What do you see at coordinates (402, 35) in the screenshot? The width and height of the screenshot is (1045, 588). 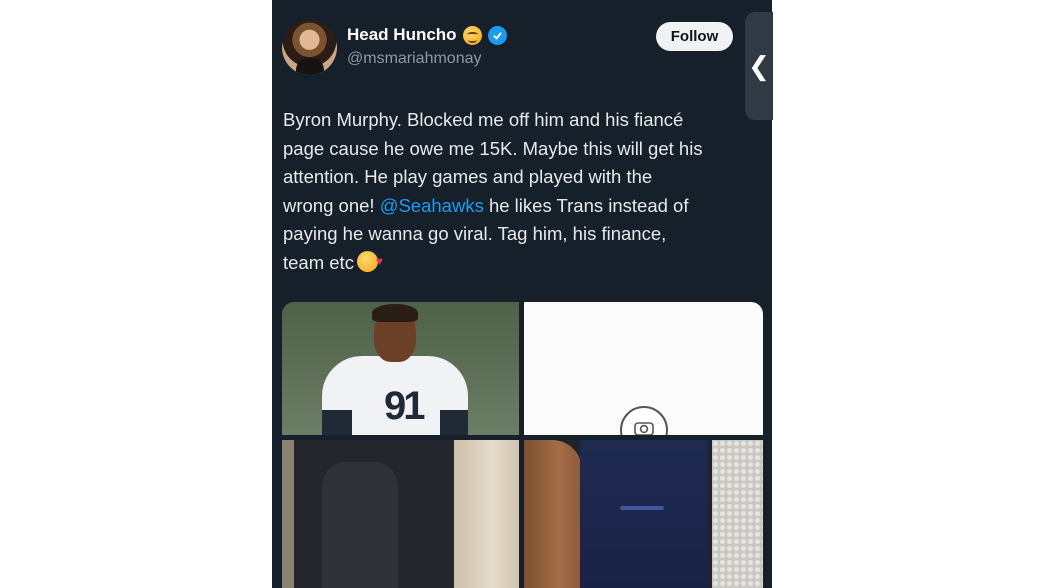 I see `display-name: Head Huncho` at bounding box center [402, 35].